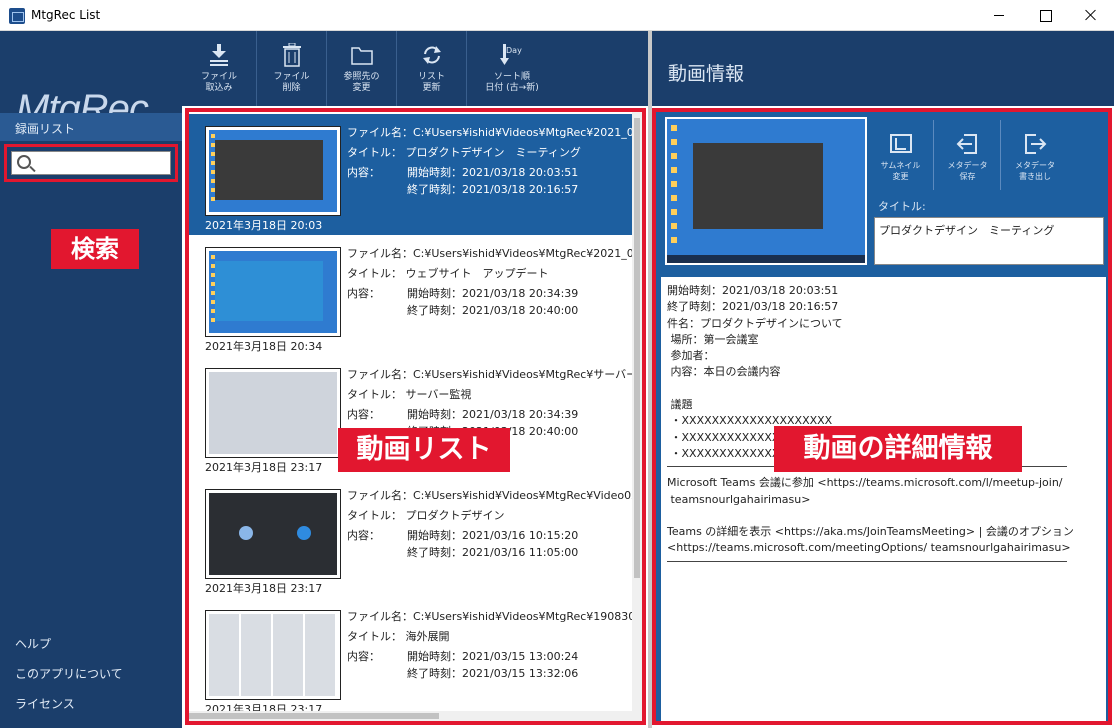 The image size is (1114, 728). What do you see at coordinates (69, 673) in the screenshot?
I see `sidebar-about-link: このアプリについて` at bounding box center [69, 673].